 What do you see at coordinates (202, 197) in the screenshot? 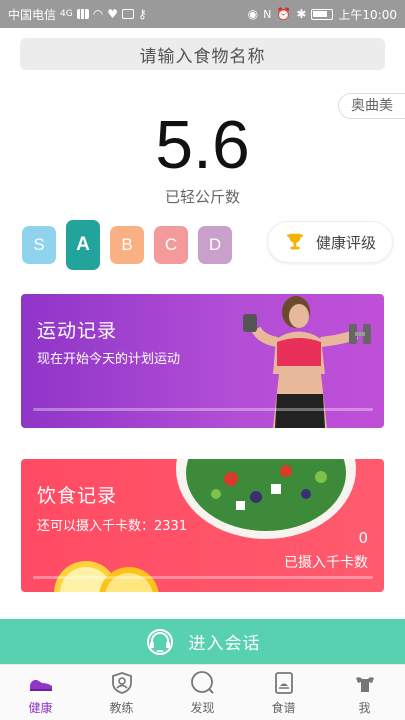
I see `weight-lost-label: 已轻公斤数` at bounding box center [202, 197].